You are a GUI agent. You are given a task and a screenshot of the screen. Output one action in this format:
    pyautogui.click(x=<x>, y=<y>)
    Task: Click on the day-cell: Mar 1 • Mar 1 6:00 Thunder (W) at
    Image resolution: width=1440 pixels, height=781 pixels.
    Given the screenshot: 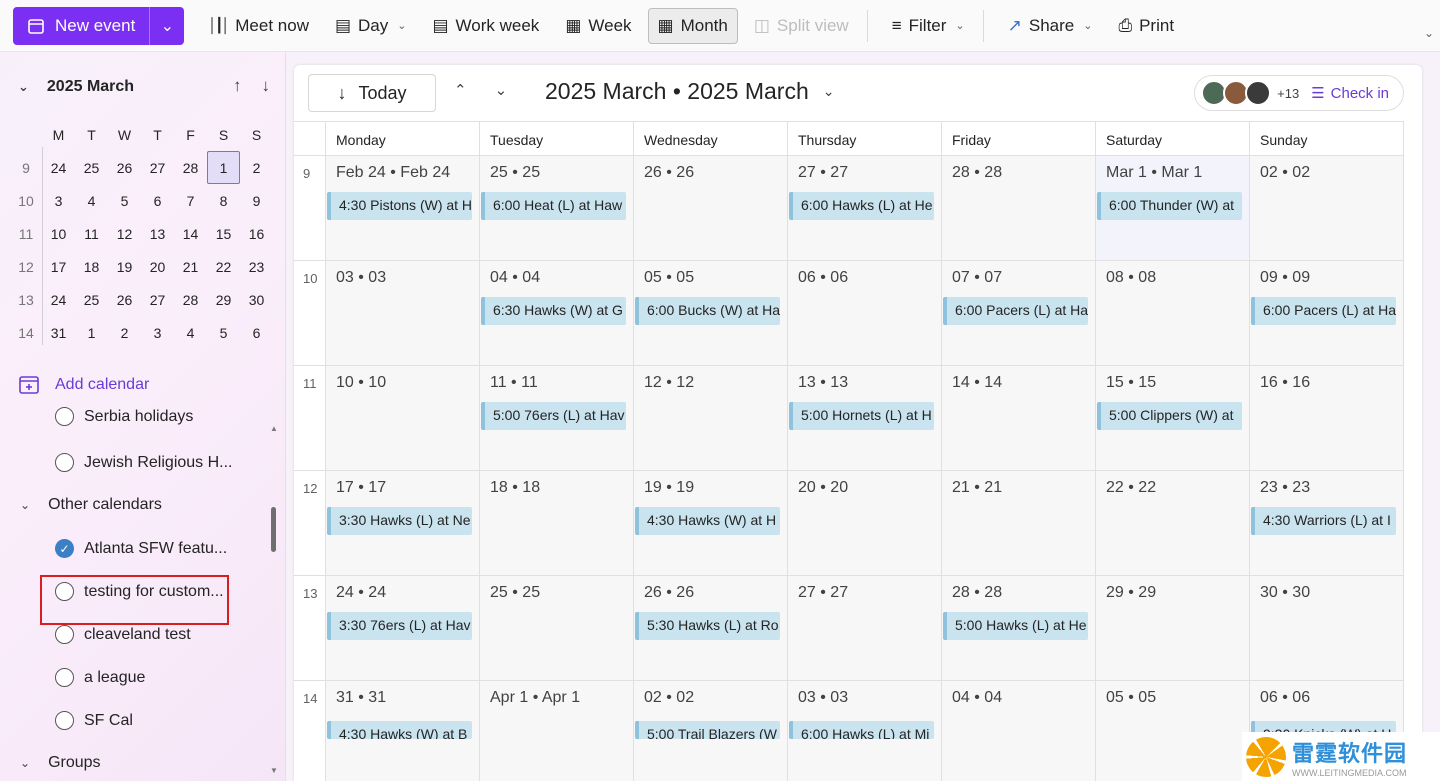 What is the action you would take?
    pyautogui.click(x=1173, y=208)
    